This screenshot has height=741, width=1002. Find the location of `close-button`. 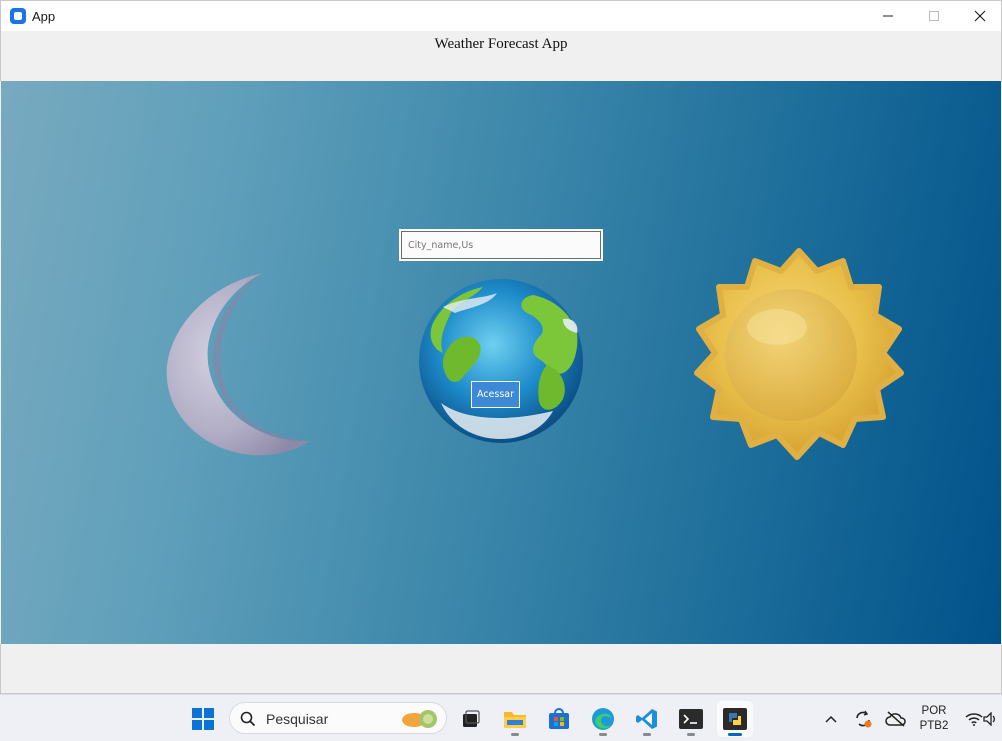

close-button is located at coordinates (979, 16).